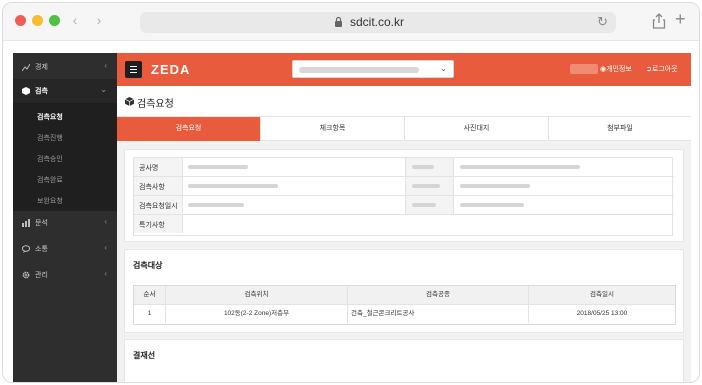  What do you see at coordinates (41, 223) in the screenshot?
I see `sidebar-item-label: 문석` at bounding box center [41, 223].